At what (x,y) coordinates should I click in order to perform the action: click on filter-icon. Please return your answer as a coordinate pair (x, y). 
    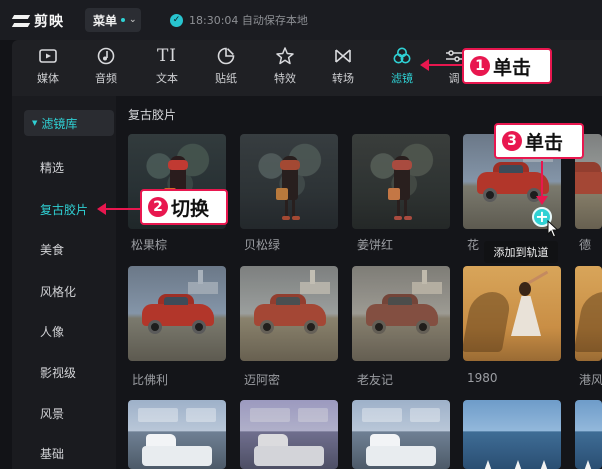
    Looking at the image, I should click on (402, 55).